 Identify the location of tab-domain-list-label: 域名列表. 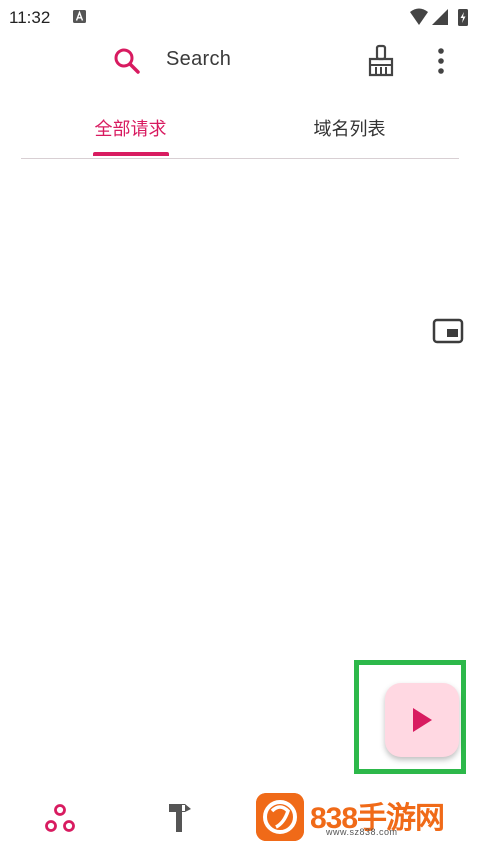
(349, 129).